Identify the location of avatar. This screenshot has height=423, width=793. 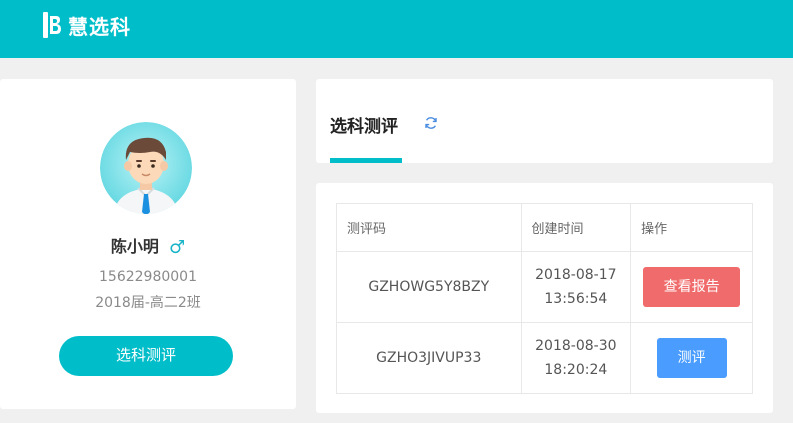
(146, 168).